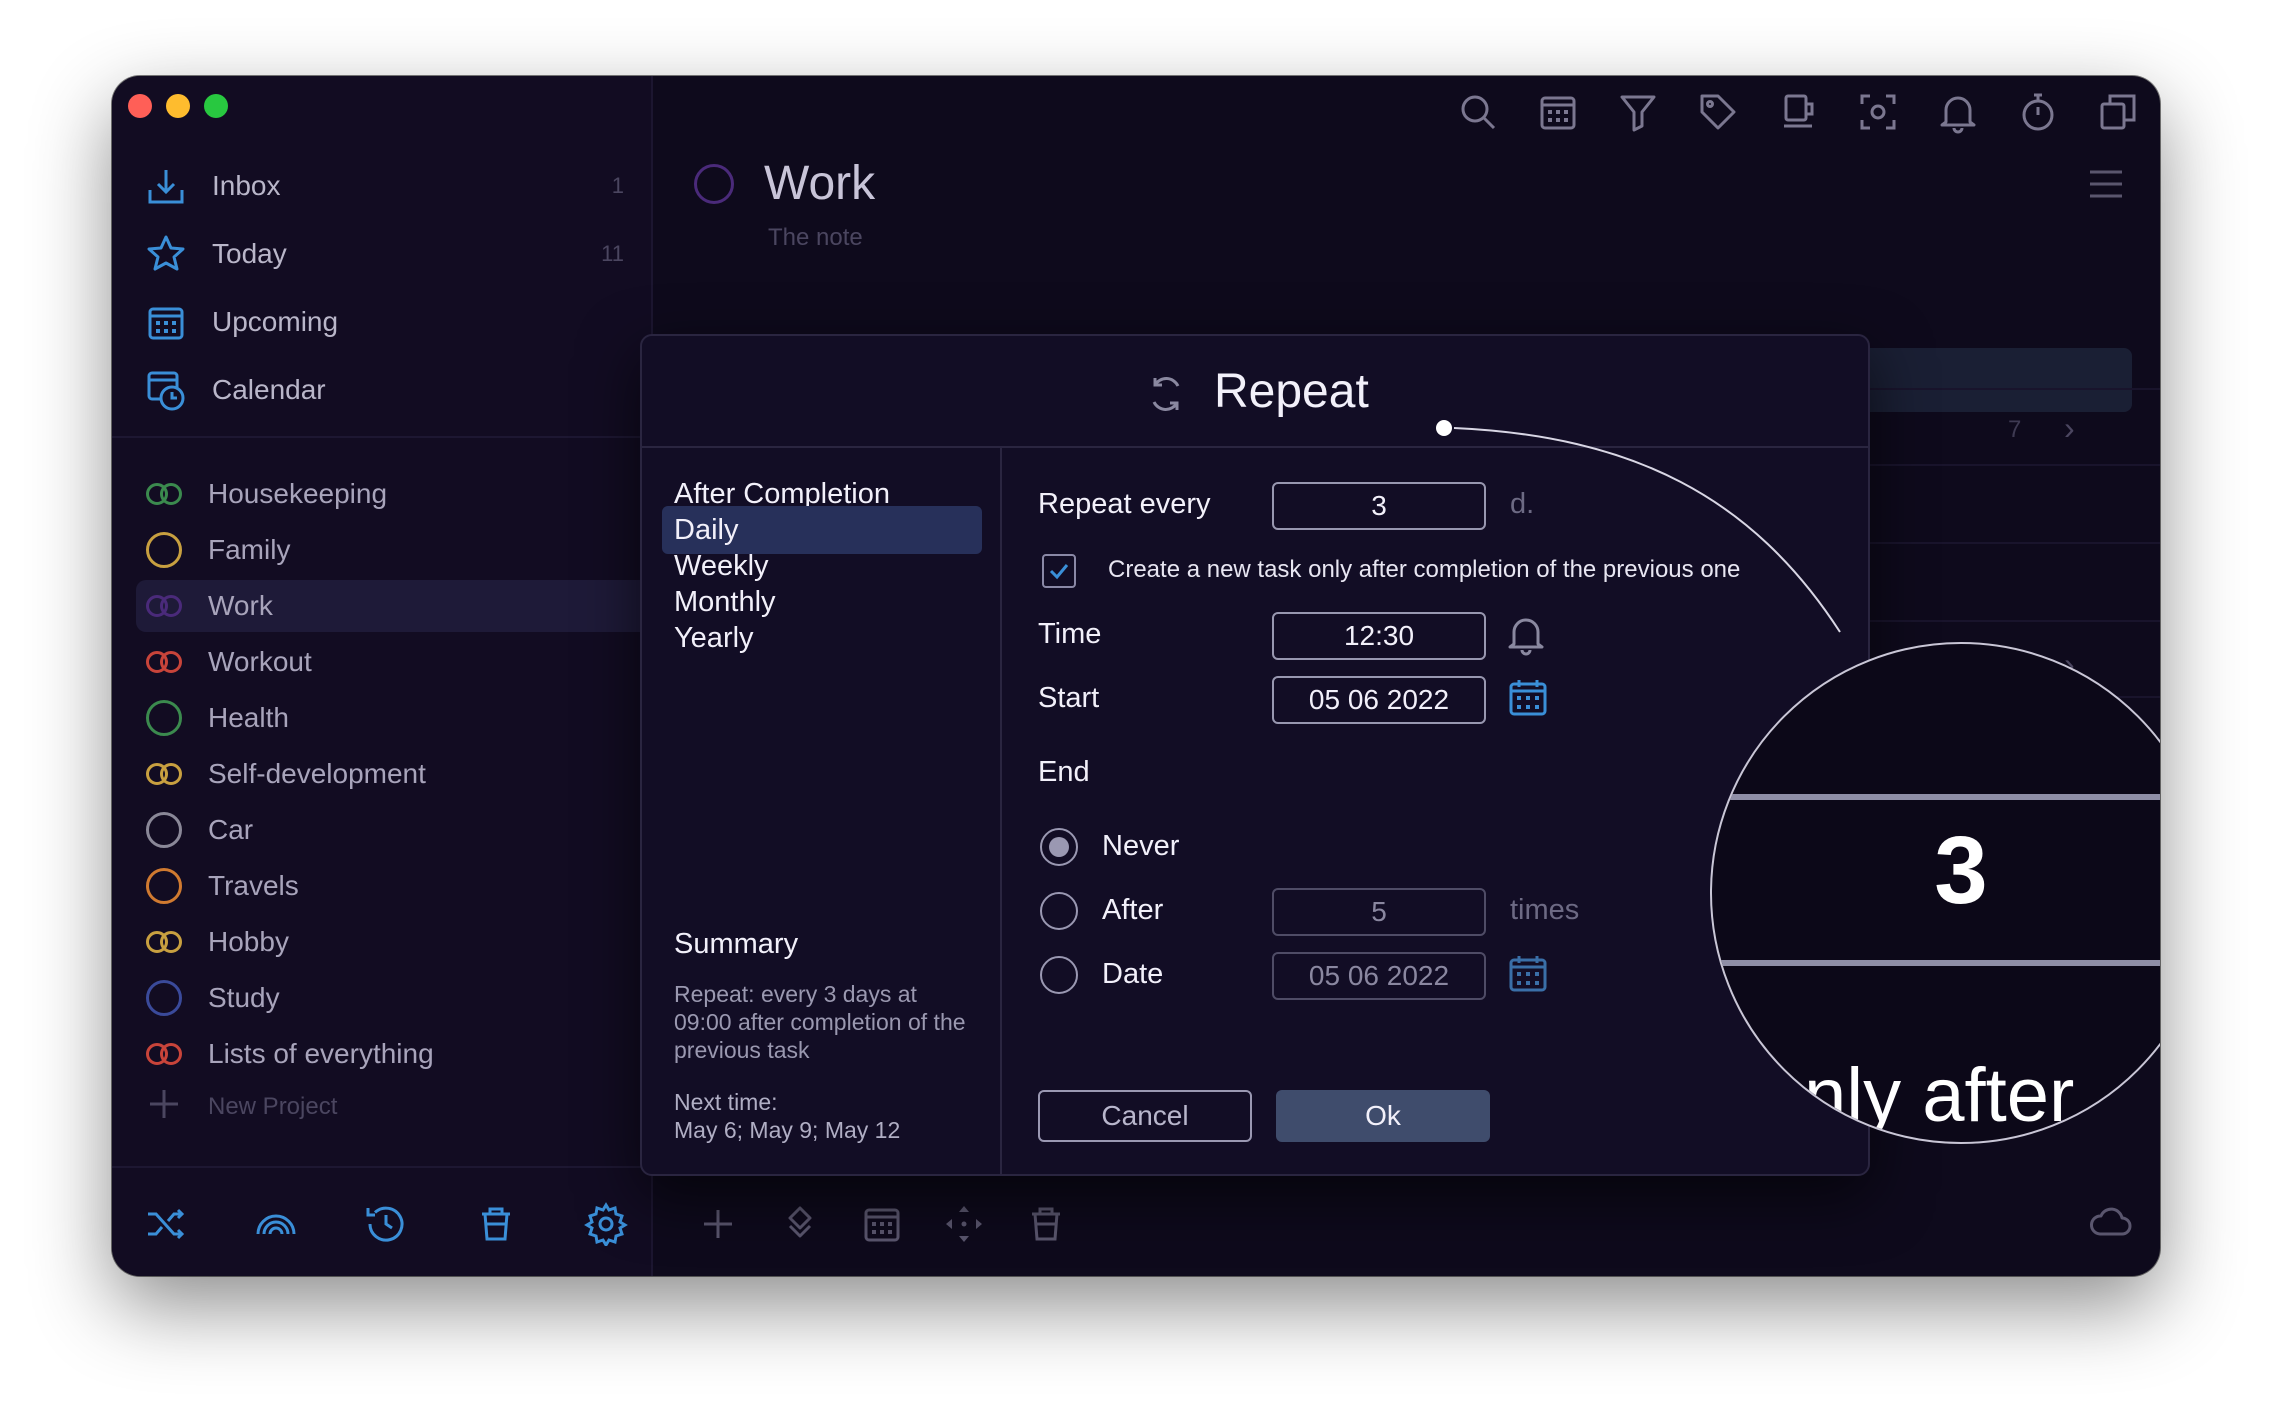 Image resolution: width=2272 pixels, height=1424 pixels. I want to click on sidebar-project-study: Study, so click(379, 998).